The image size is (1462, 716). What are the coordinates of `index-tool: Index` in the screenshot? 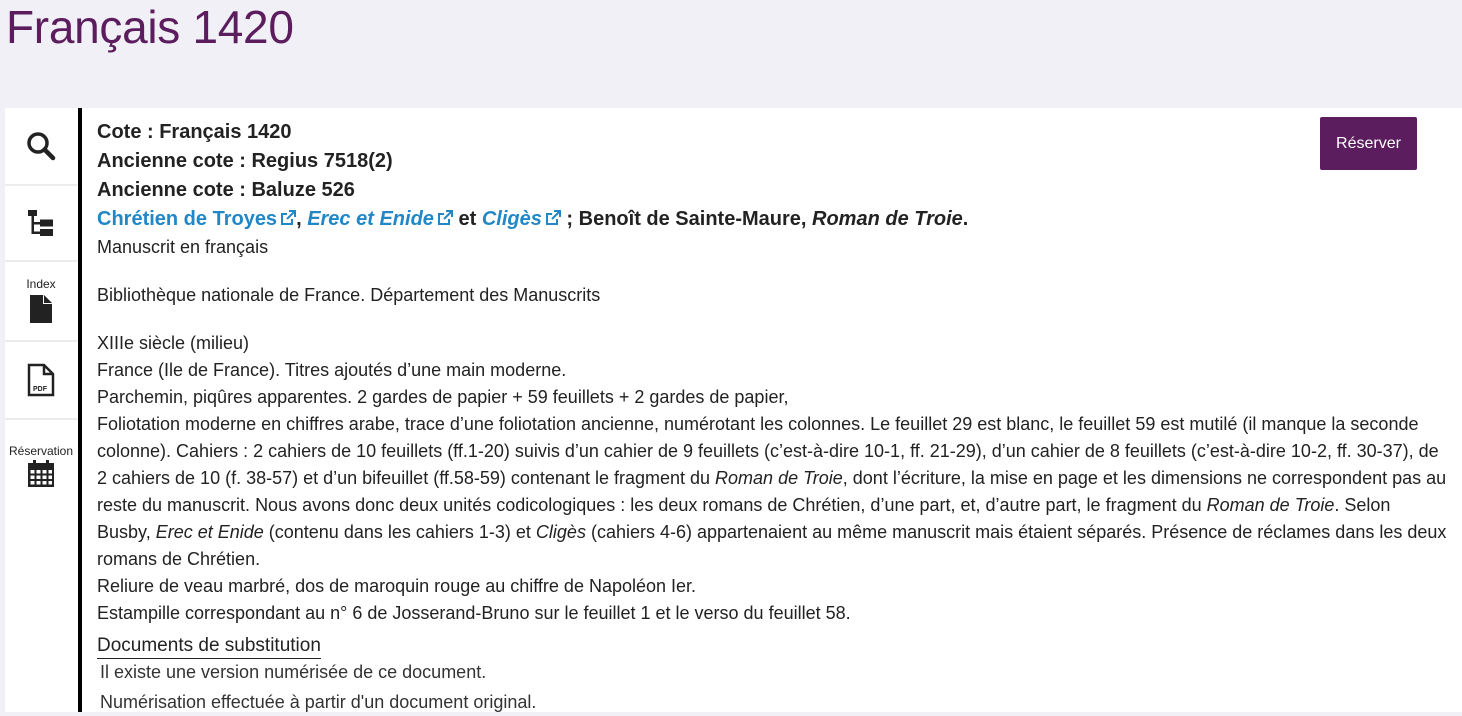 It's located at (41, 302).